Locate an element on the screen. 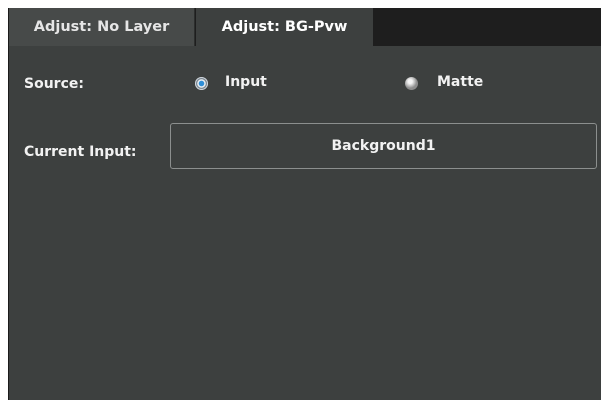  tab-bar: Adjust: No Layer Adjust: BG-Pvw is located at coordinates (305, 27).